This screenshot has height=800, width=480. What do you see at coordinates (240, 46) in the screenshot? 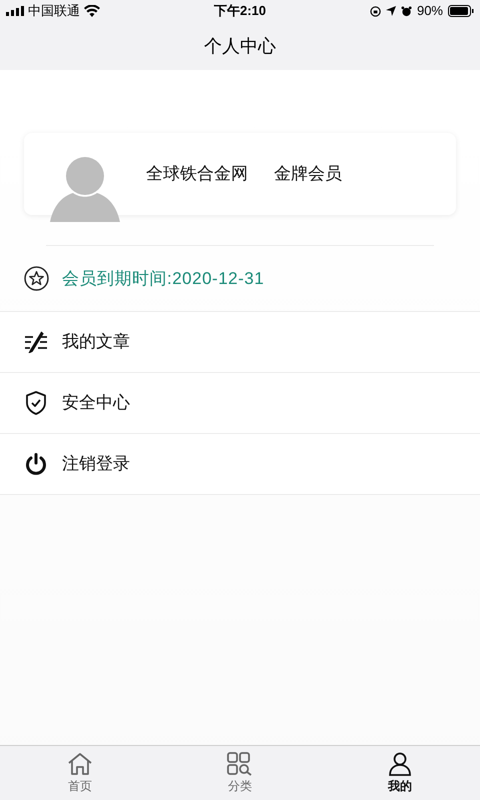
I see `page-title: 个人中心` at bounding box center [240, 46].